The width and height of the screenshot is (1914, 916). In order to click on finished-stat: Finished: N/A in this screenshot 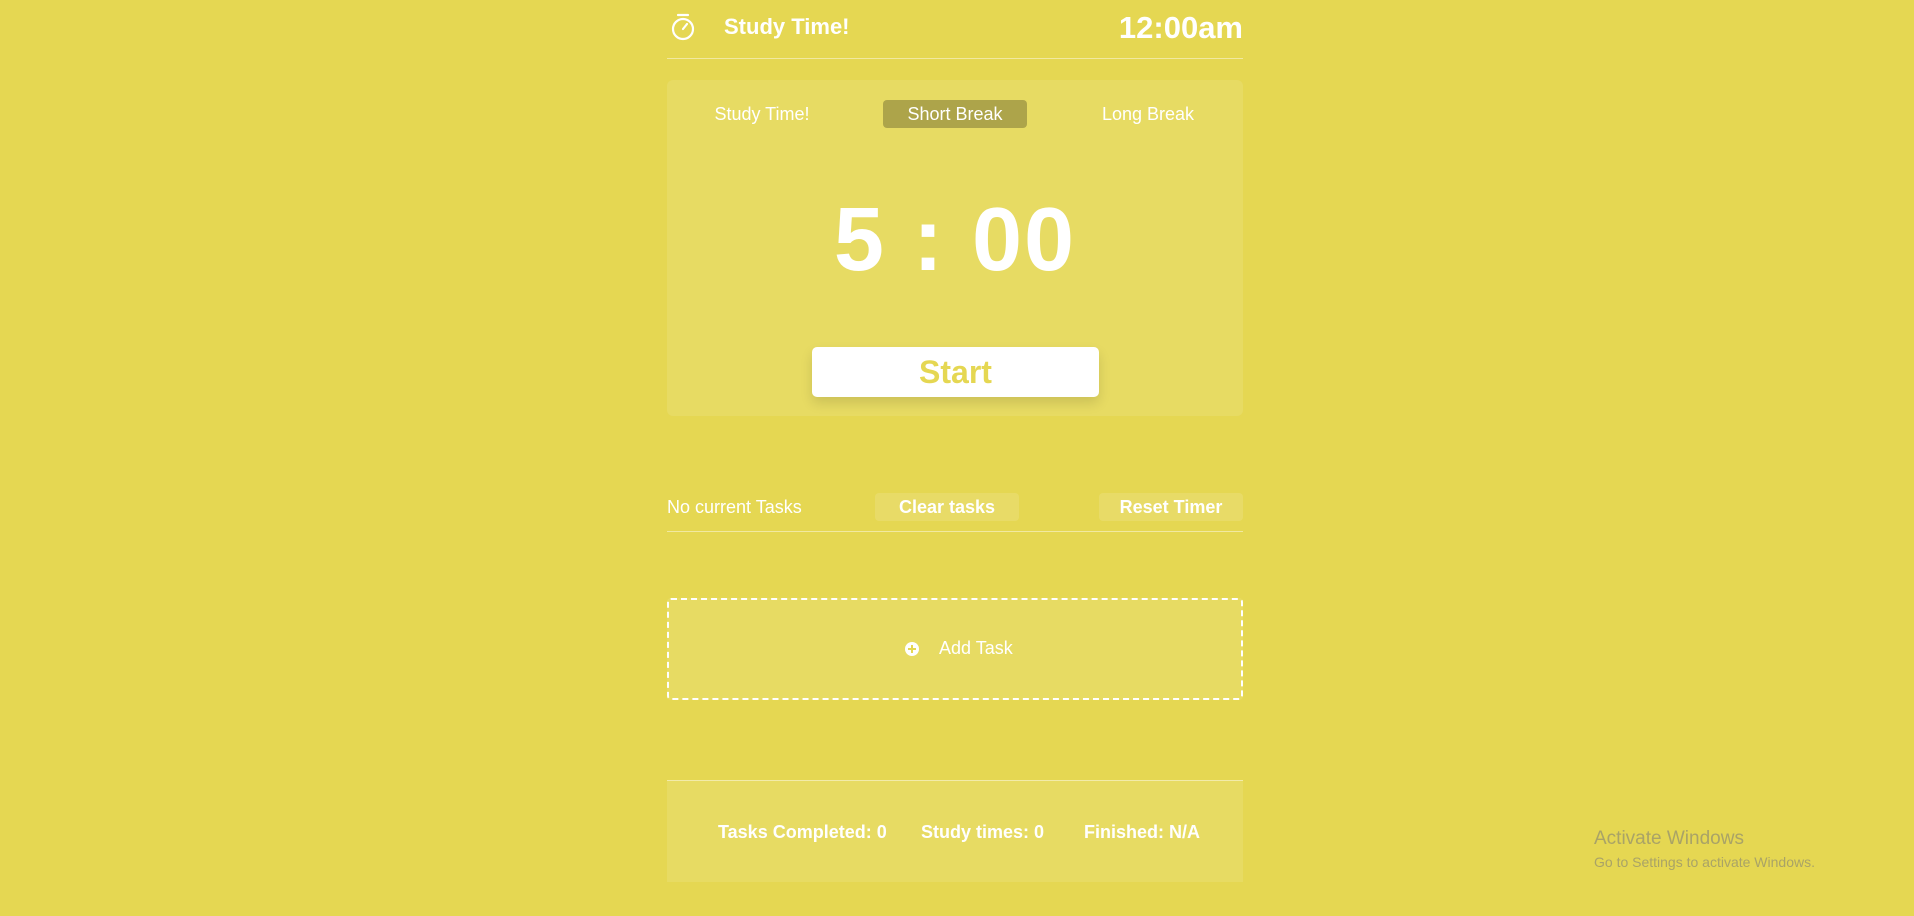, I will do `click(1142, 832)`.